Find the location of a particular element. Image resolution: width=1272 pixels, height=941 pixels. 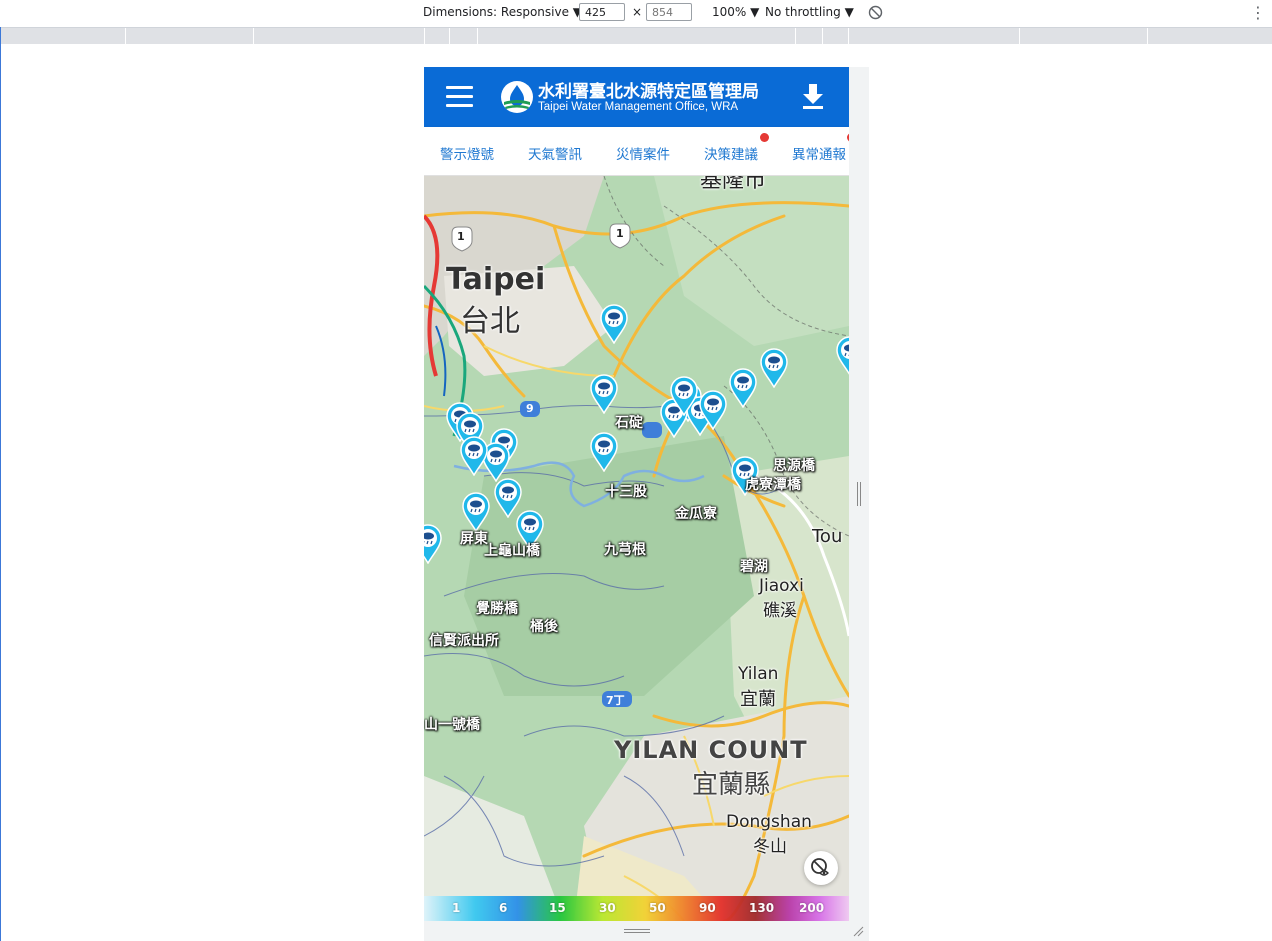

legend-value: 200 is located at coordinates (812, 908).